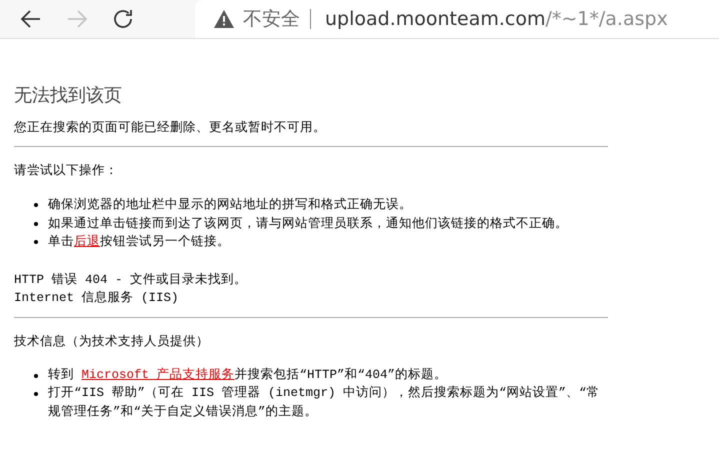 This screenshot has height=456, width=719. I want to click on list-item-text: 转到 Microsoft 产品支持服务并搜索包括“HTTP”和“404”的标题。, so click(248, 375).